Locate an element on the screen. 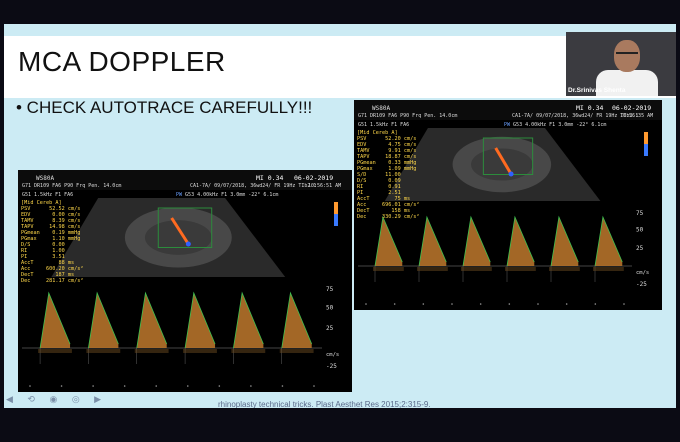 The width and height of the screenshot is (680, 442). presenter-glasses is located at coordinates (627, 54).